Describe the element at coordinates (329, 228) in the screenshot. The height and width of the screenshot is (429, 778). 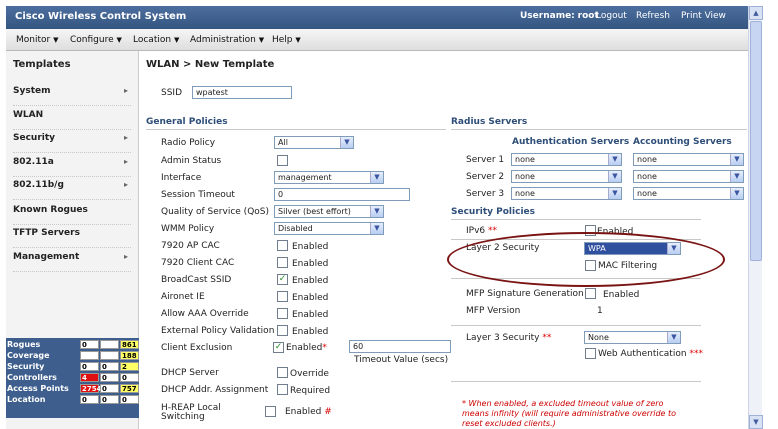
I see `wmm-select: Disabled ▼` at that location.